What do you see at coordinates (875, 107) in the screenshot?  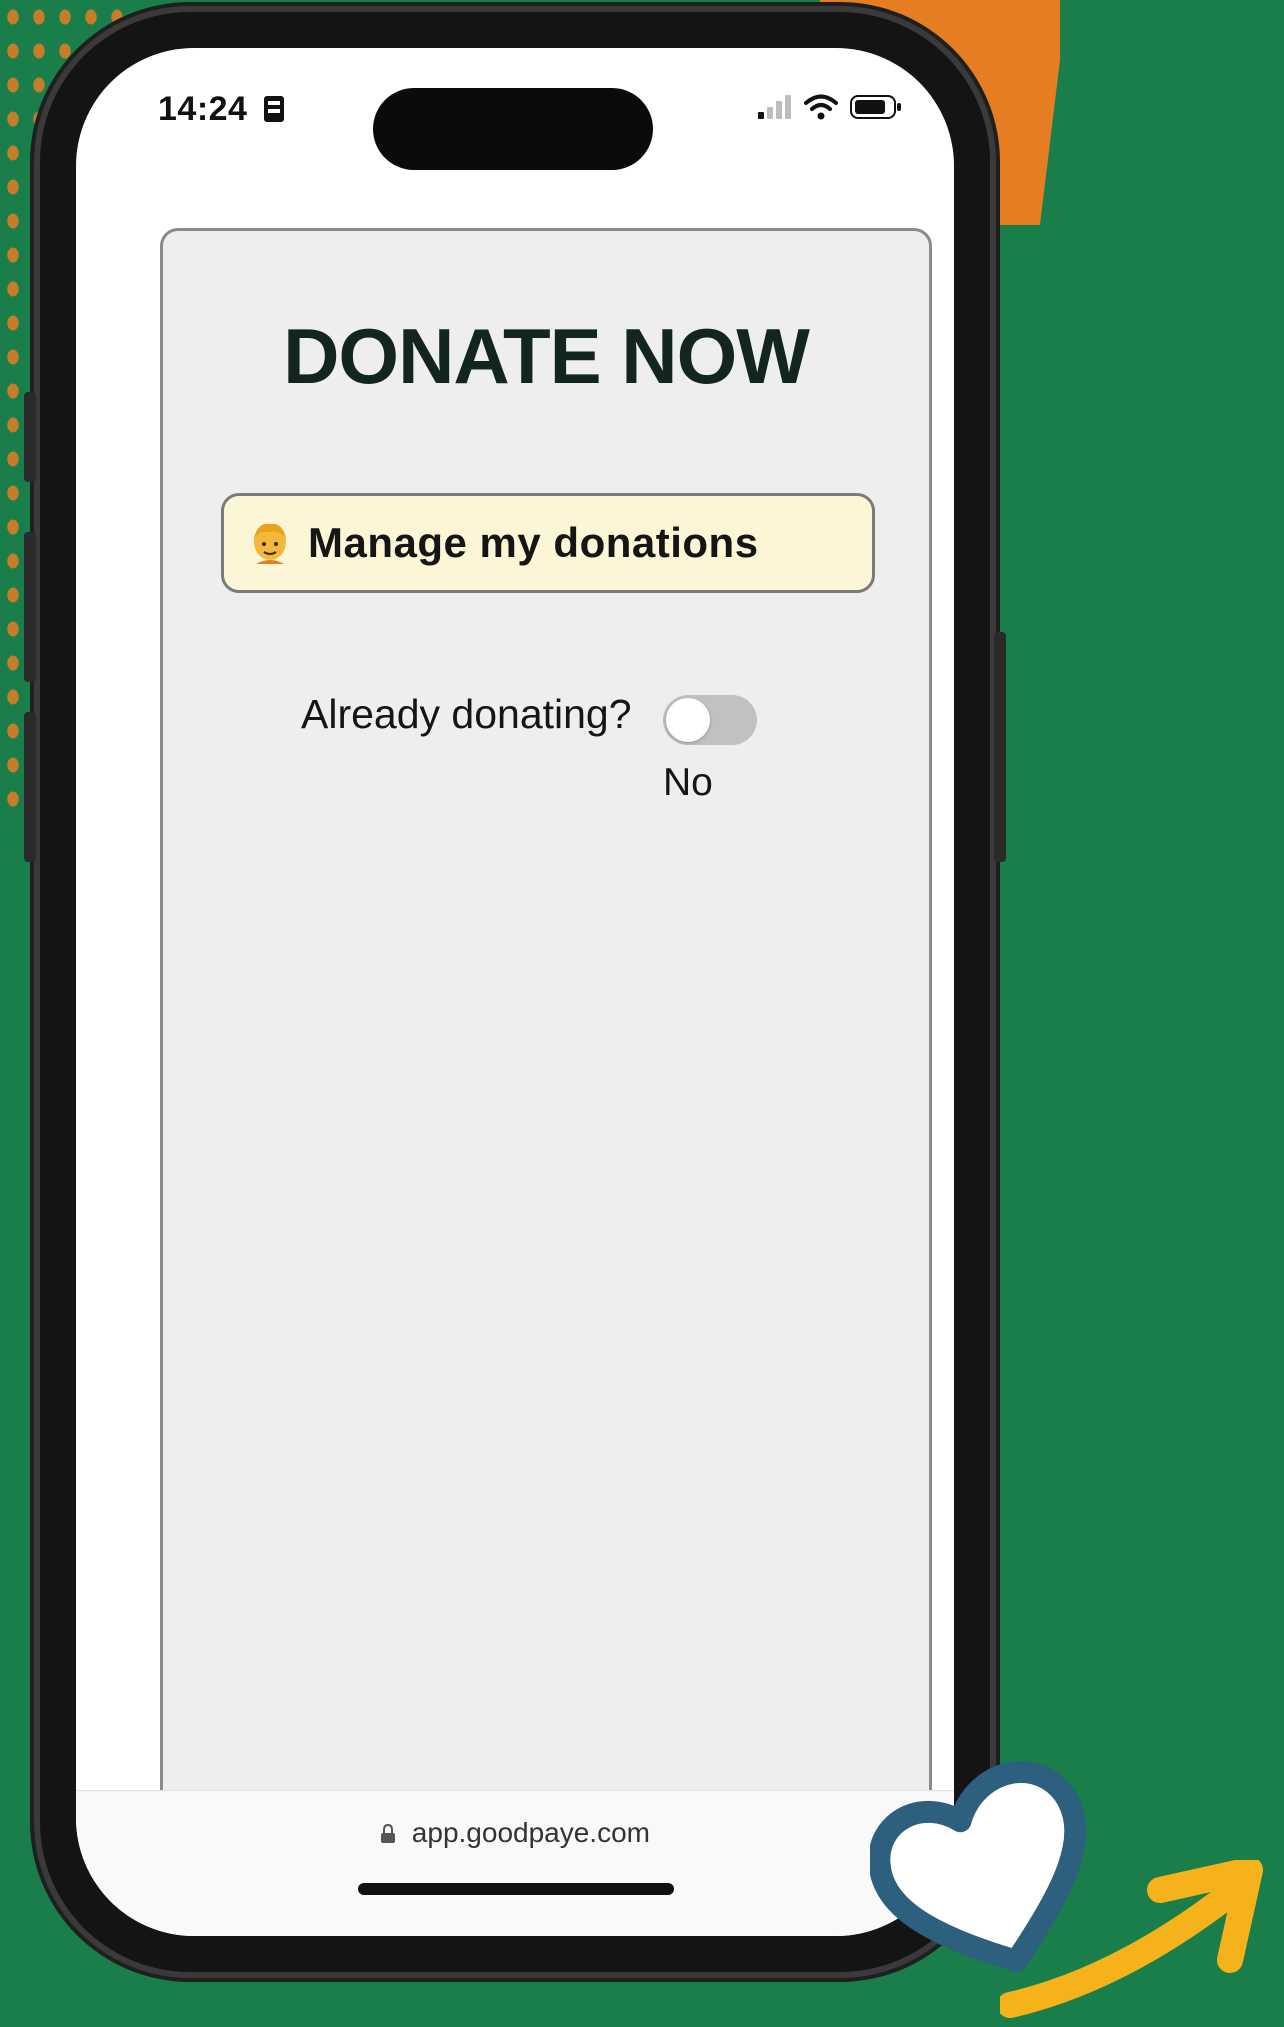 I see `battery-icon` at bounding box center [875, 107].